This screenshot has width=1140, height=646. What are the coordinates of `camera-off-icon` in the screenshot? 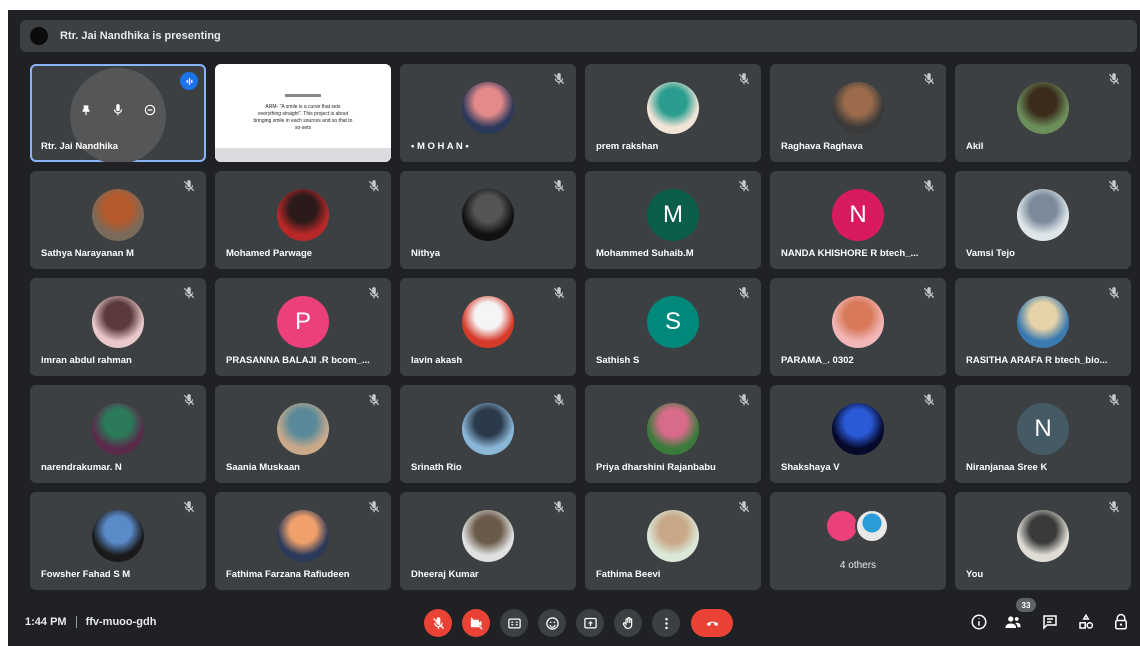 It's located at (476, 623).